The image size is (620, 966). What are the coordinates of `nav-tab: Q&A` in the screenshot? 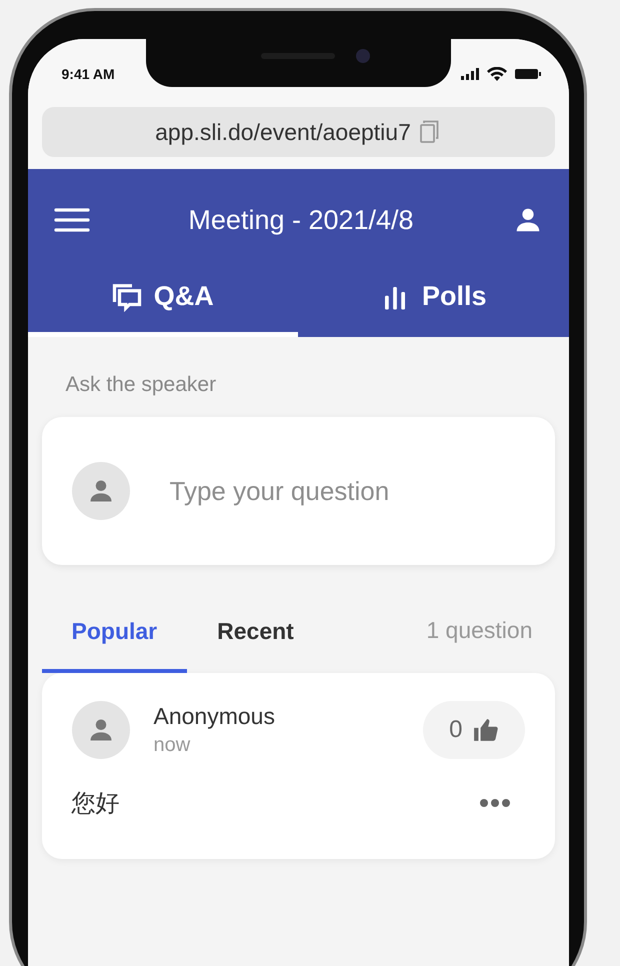 It's located at (163, 304).